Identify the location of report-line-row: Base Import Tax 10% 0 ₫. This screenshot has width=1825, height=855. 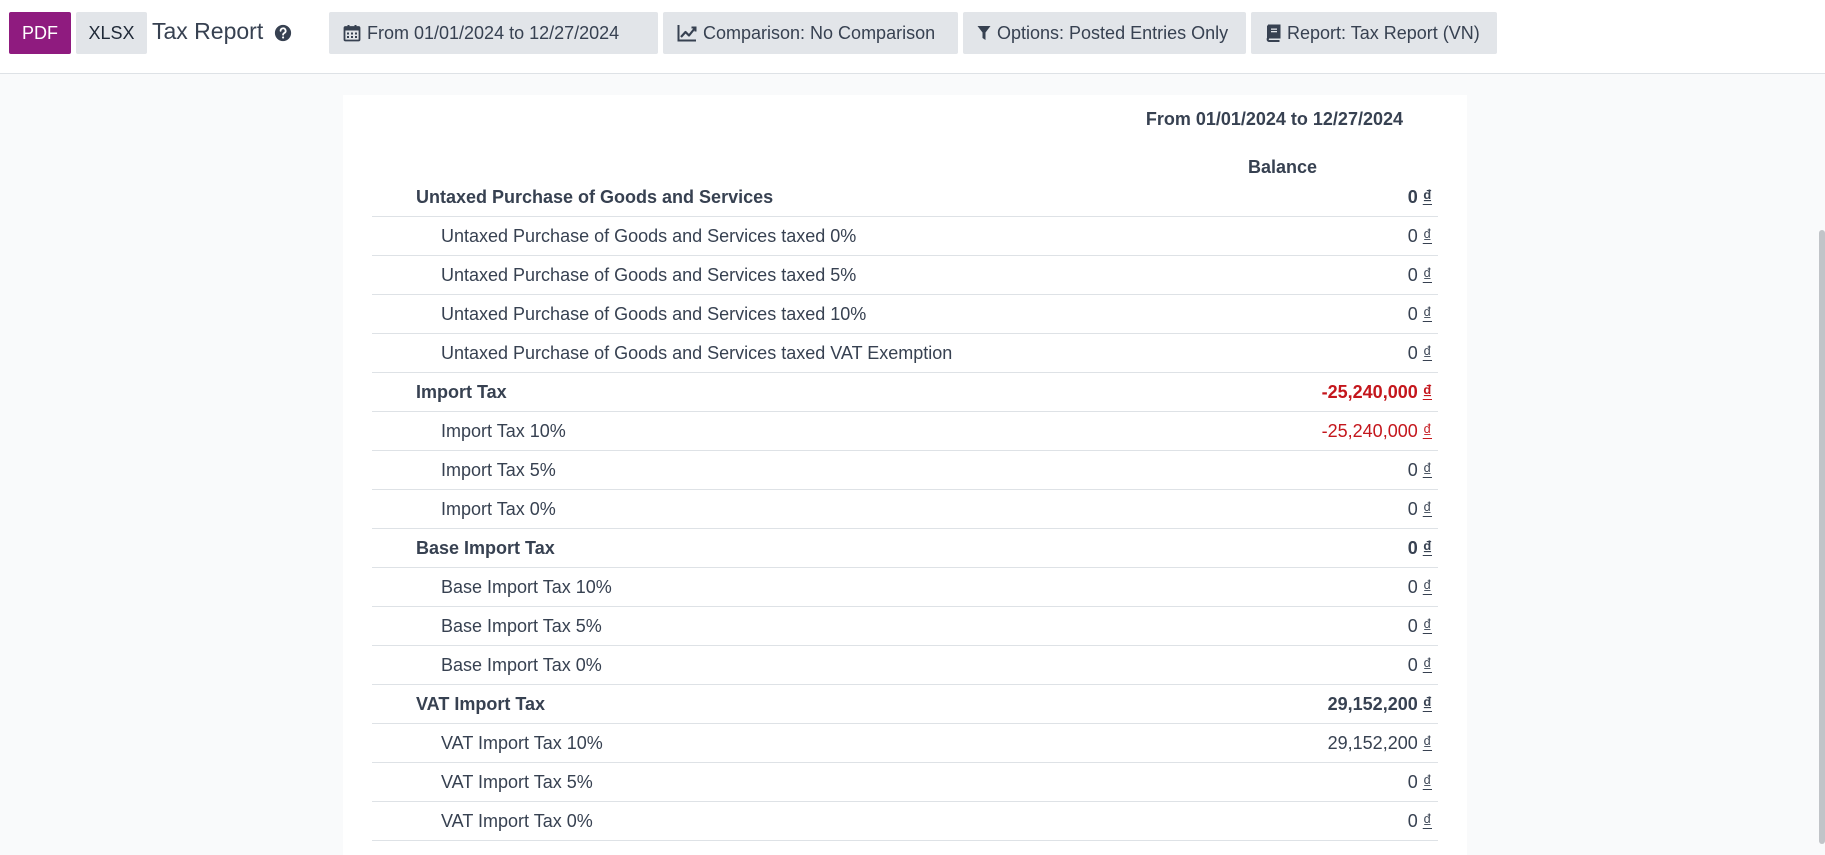
(905, 587).